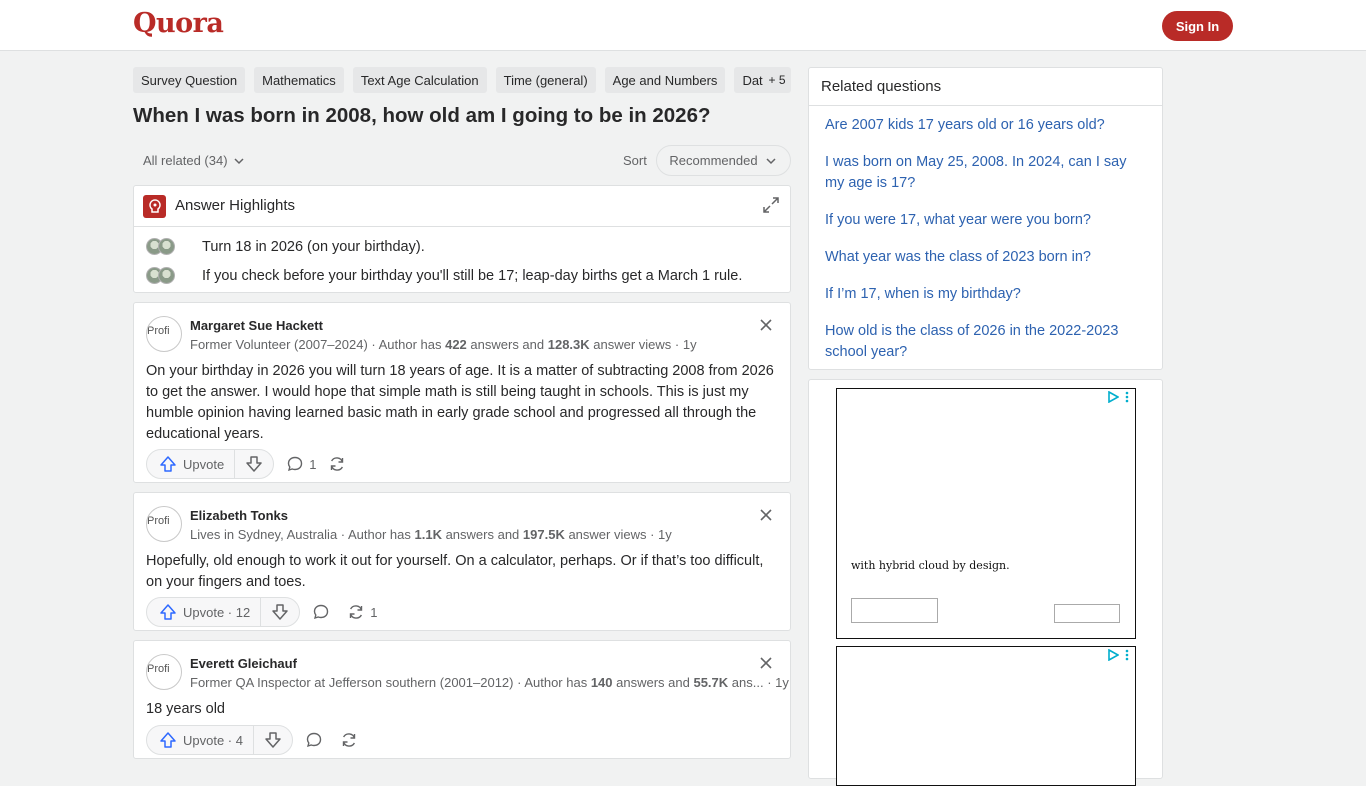 The height and width of the screenshot is (786, 1366). I want to click on sort-value: Recommended, so click(713, 160).